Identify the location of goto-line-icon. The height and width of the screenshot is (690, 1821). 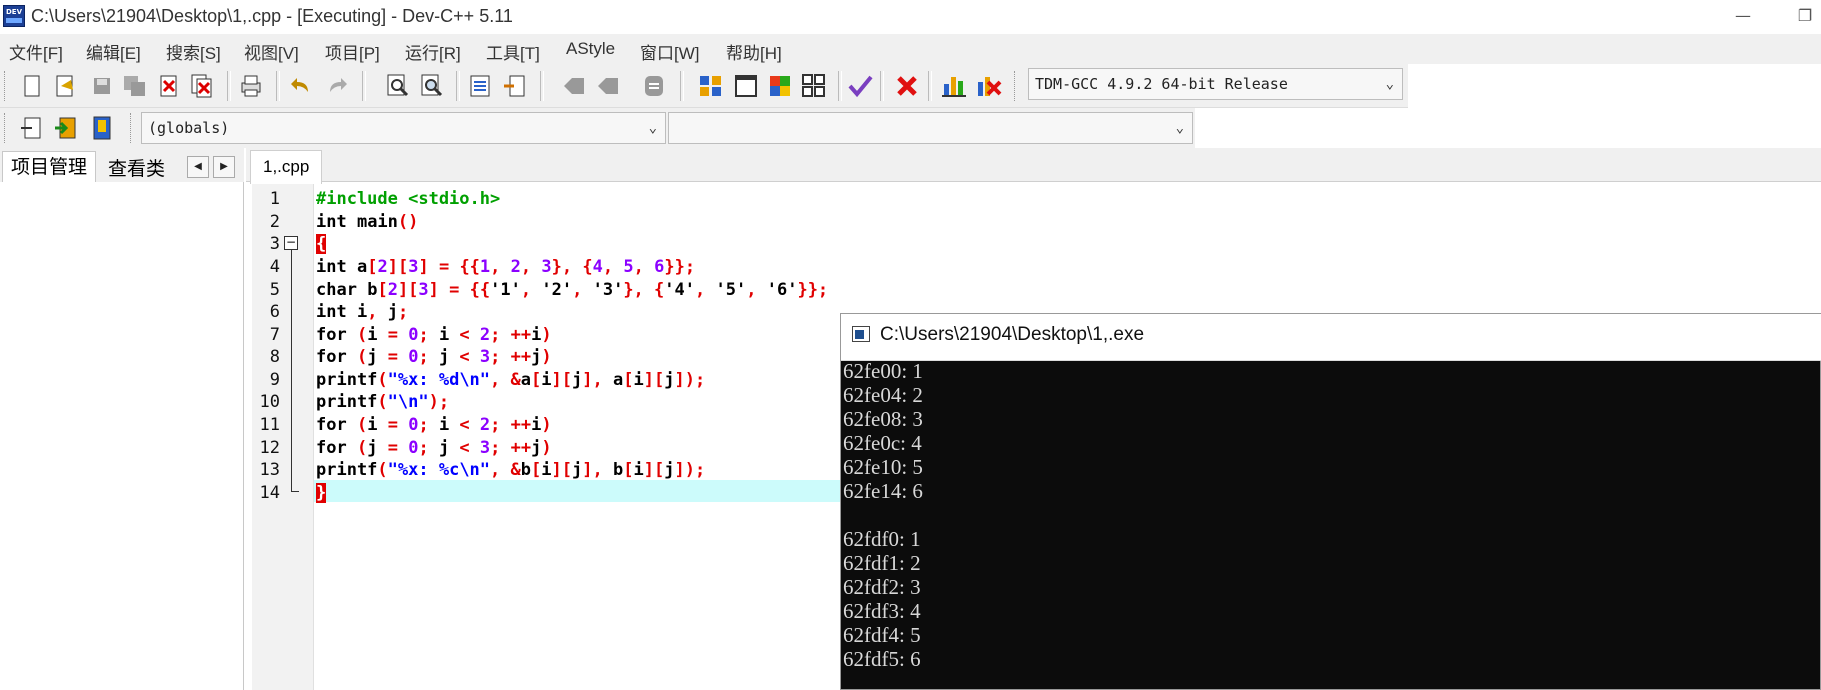
(654, 86).